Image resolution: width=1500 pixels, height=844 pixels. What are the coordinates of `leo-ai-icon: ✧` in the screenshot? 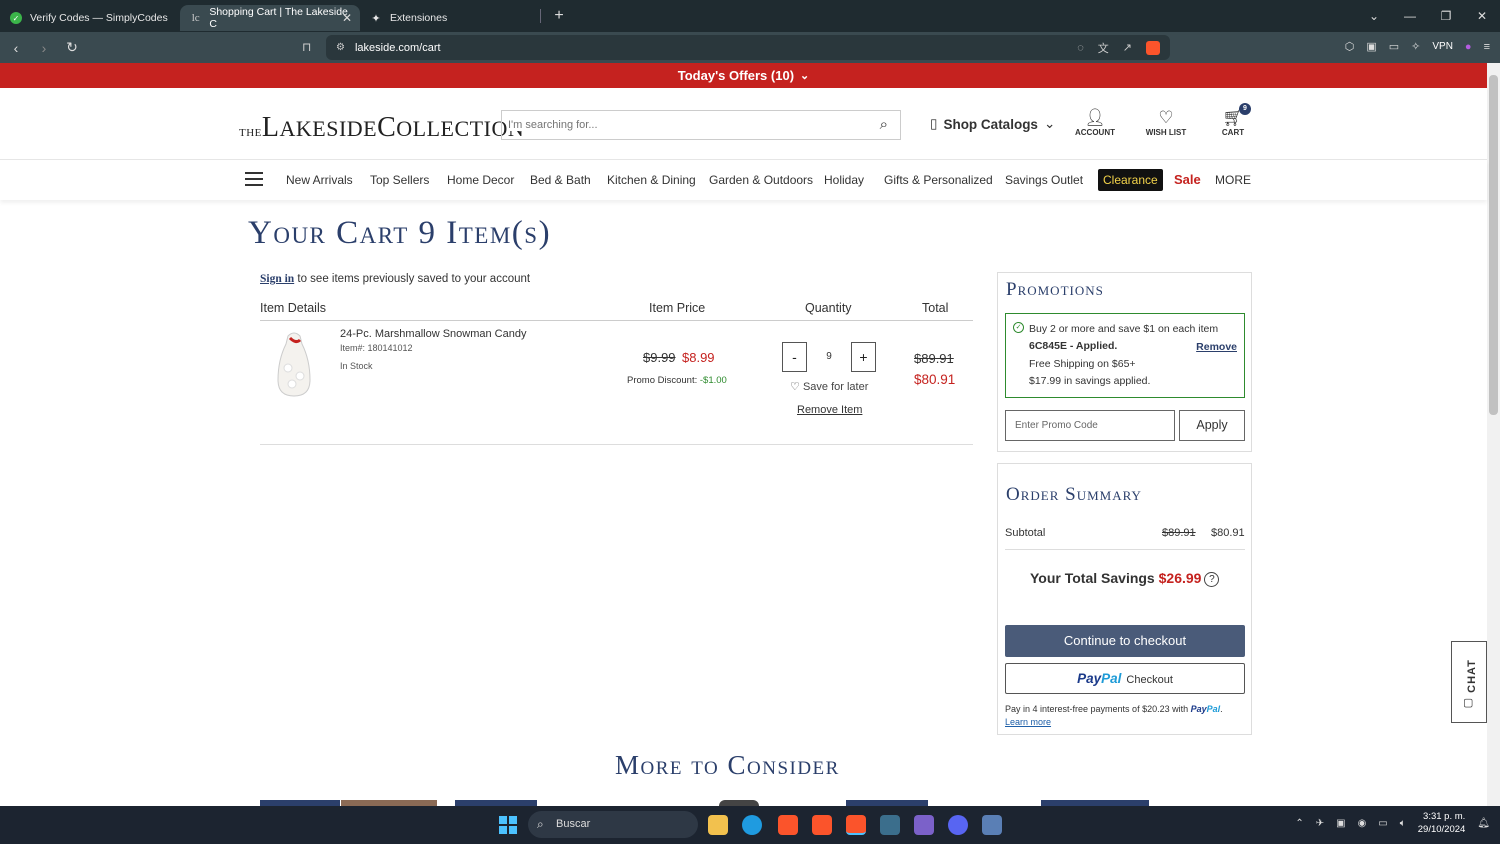 It's located at (1415, 46).